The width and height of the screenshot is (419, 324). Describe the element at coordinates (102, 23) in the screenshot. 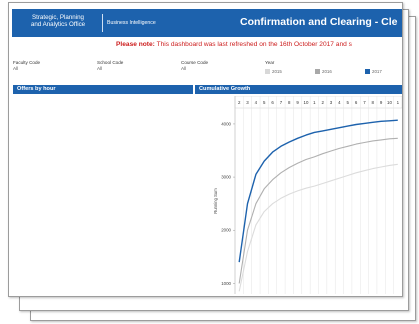

I see `header-divider` at that location.